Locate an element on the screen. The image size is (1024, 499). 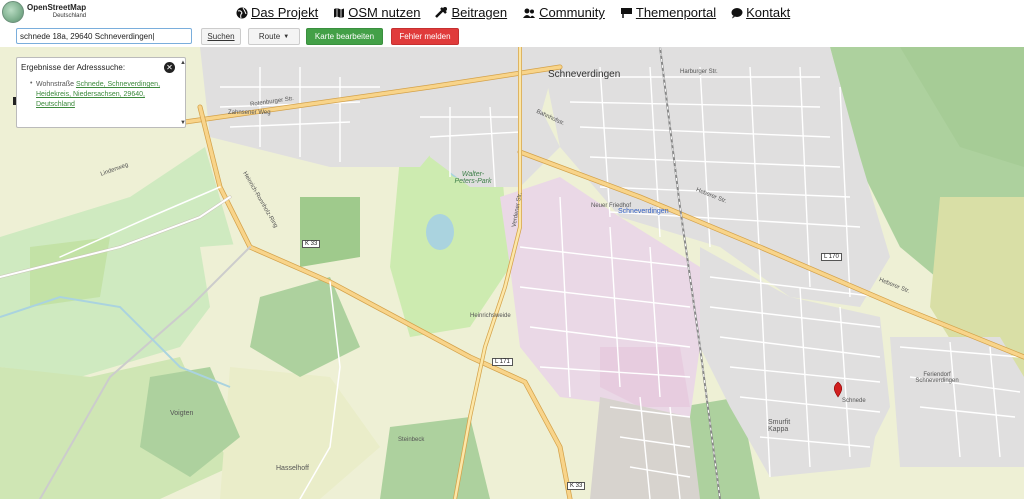
steinbeck-label: Steinbeck is located at coordinates (411, 440).